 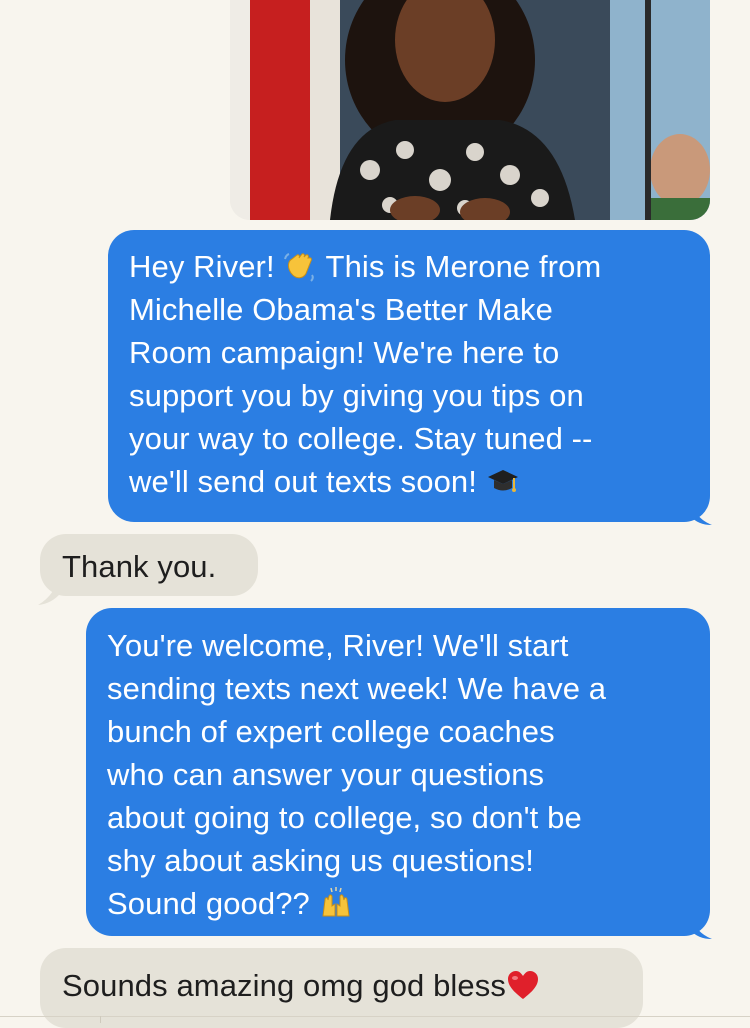 What do you see at coordinates (375, 1016) in the screenshot?
I see `divider` at bounding box center [375, 1016].